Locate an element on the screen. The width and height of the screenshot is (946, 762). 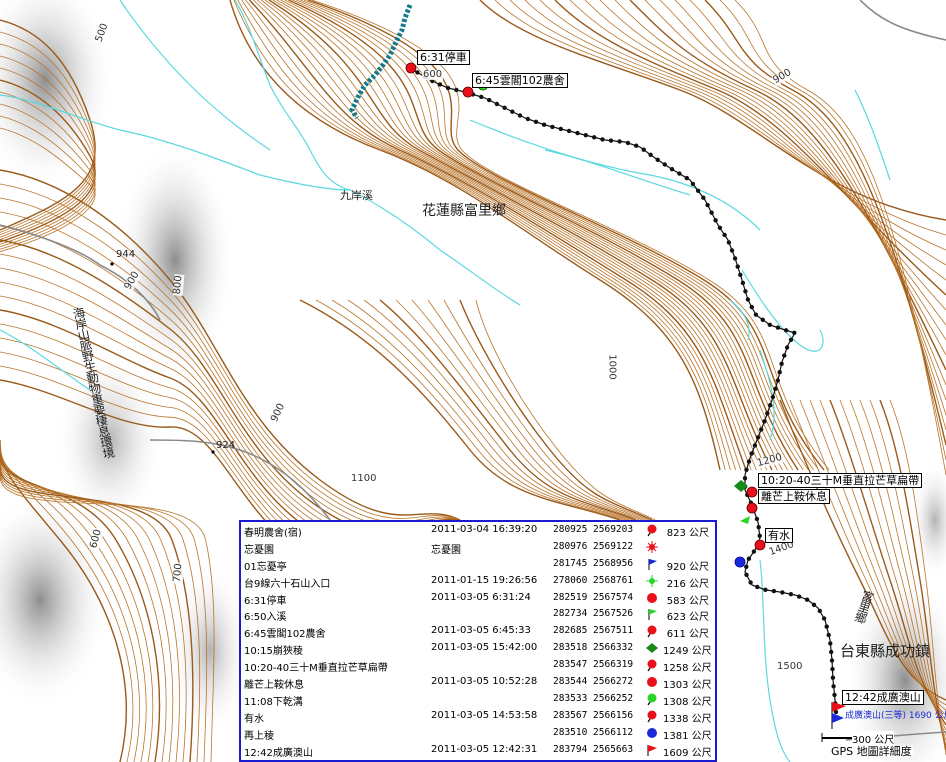
waypoint-water-marker is located at coordinates (760, 545).